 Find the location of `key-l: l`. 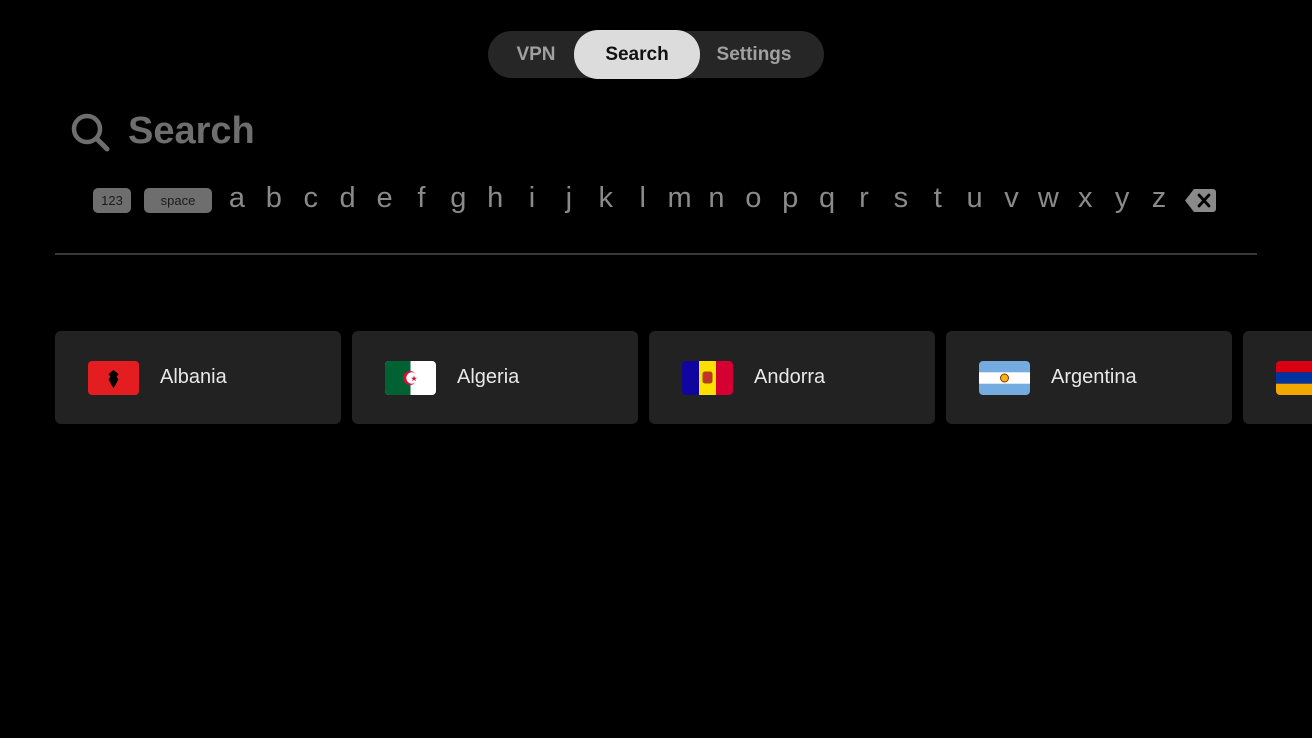

key-l: l is located at coordinates (643, 198).